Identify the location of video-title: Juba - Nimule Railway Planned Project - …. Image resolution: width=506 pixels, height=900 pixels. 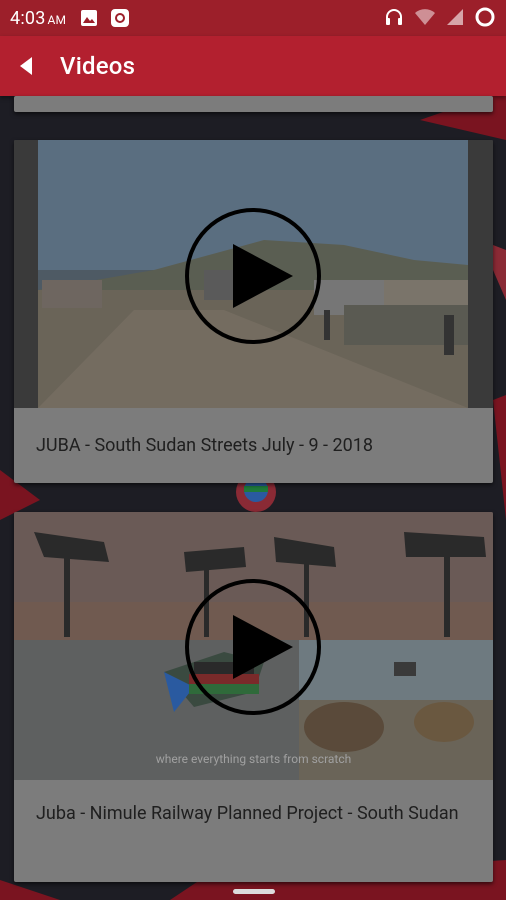
(247, 813).